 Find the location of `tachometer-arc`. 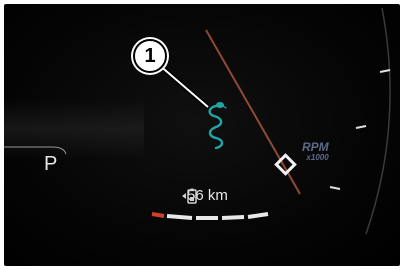

tachometer-arc is located at coordinates (378, 121).